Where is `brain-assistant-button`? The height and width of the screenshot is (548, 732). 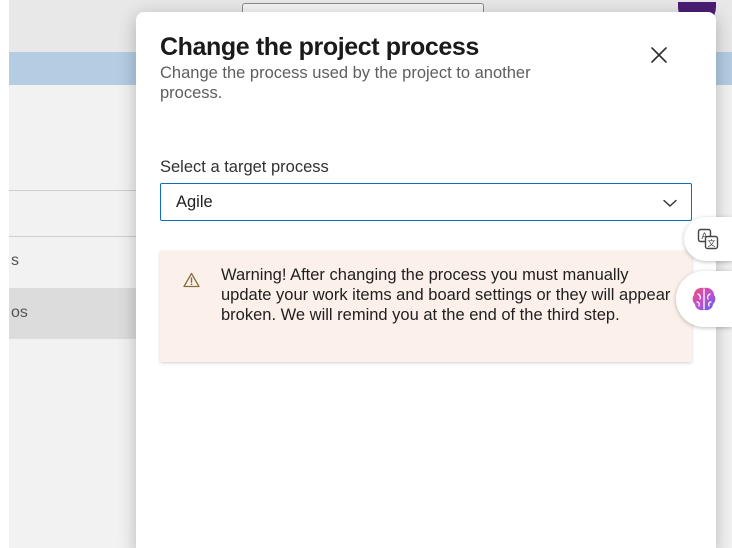 brain-assistant-button is located at coordinates (704, 299).